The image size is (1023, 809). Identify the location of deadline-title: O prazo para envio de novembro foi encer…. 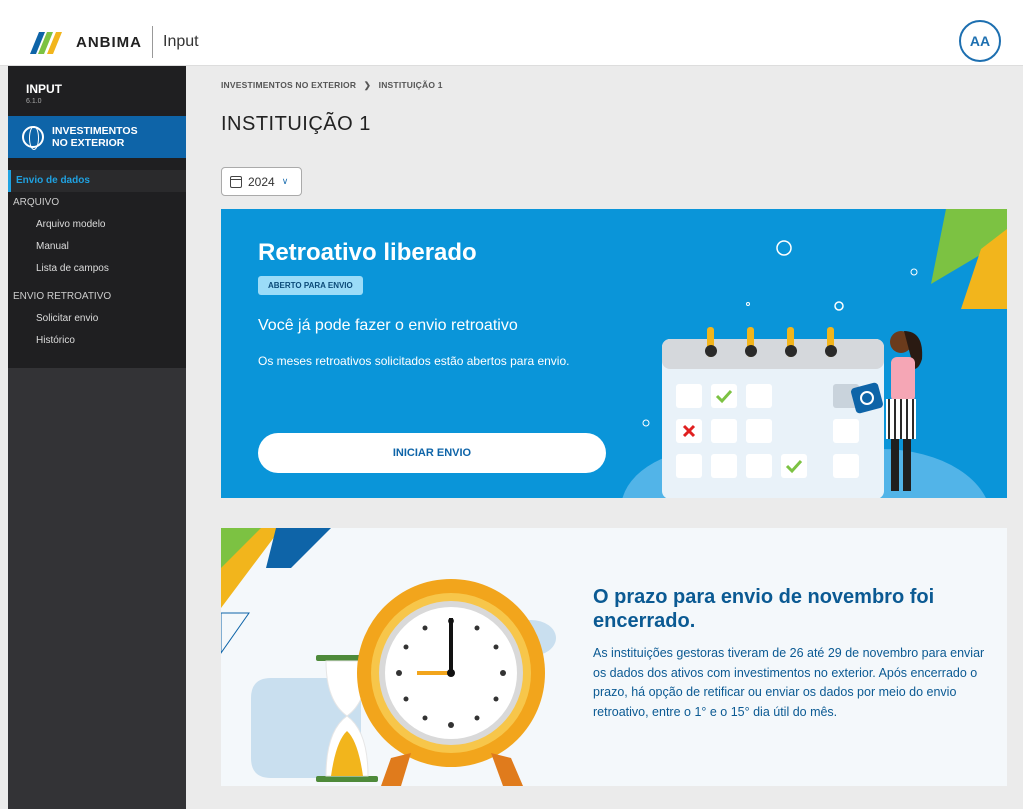
(764, 609).